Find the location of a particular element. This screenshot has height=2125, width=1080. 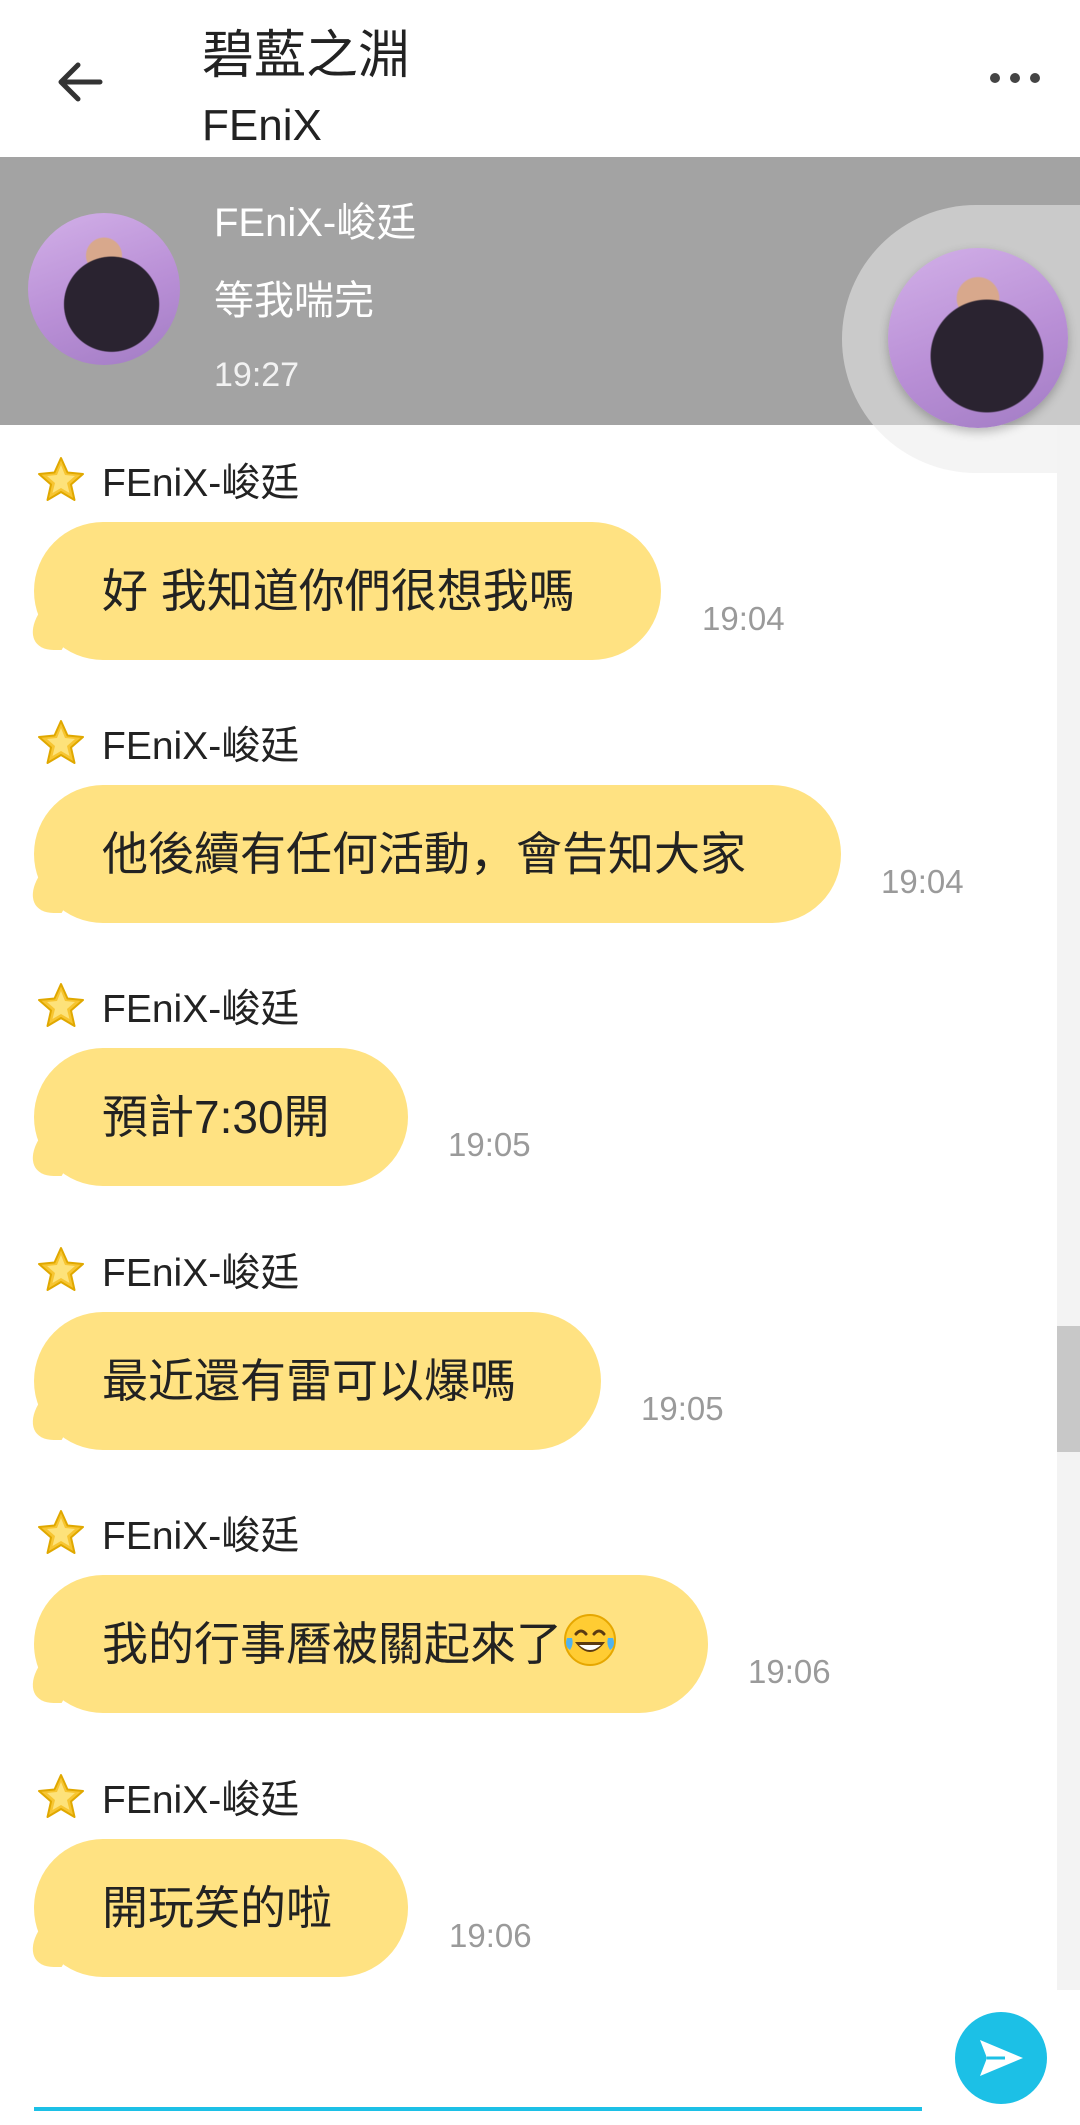

message-bubble: 他後續有任何活動，會告知大家 is located at coordinates (437, 854).